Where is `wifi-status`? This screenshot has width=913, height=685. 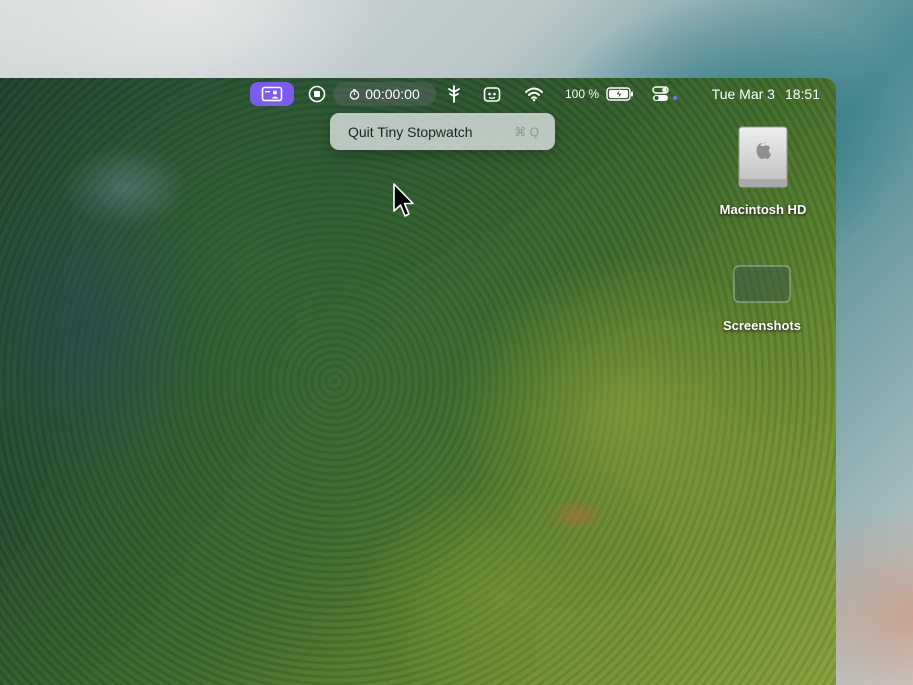 wifi-status is located at coordinates (534, 94).